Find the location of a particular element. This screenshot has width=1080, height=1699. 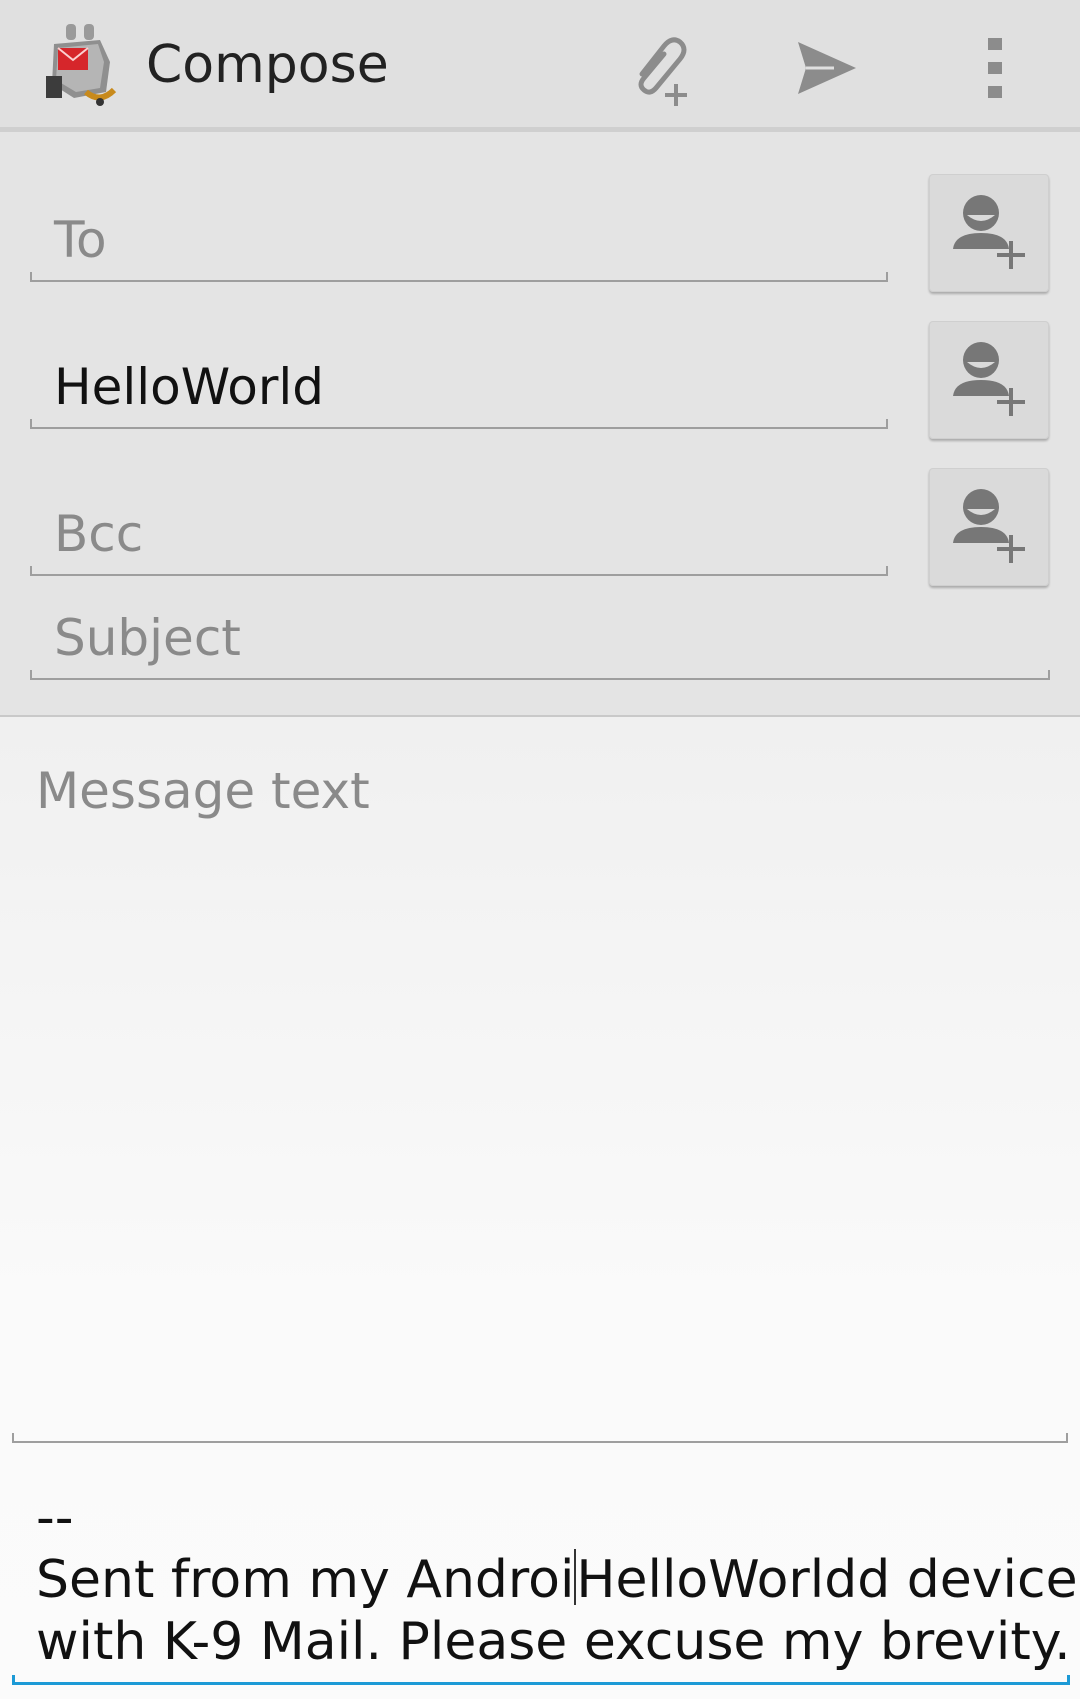

overflow-menu-button is located at coordinates (996, 70).